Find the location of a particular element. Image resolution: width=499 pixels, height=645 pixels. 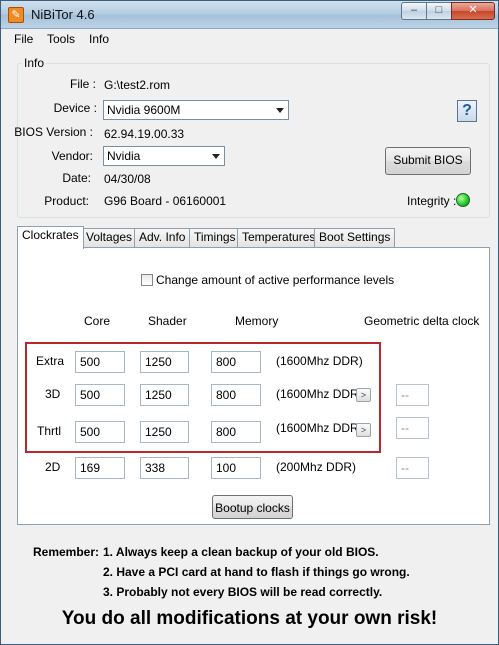

device-select-value: Nvidia 9600M is located at coordinates (144, 110).